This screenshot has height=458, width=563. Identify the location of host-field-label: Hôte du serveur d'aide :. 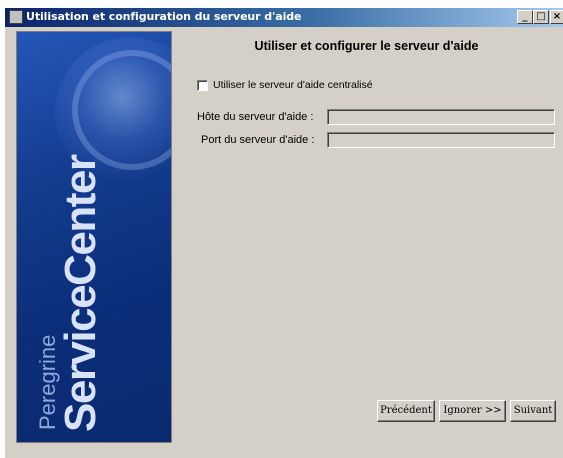
(255, 117).